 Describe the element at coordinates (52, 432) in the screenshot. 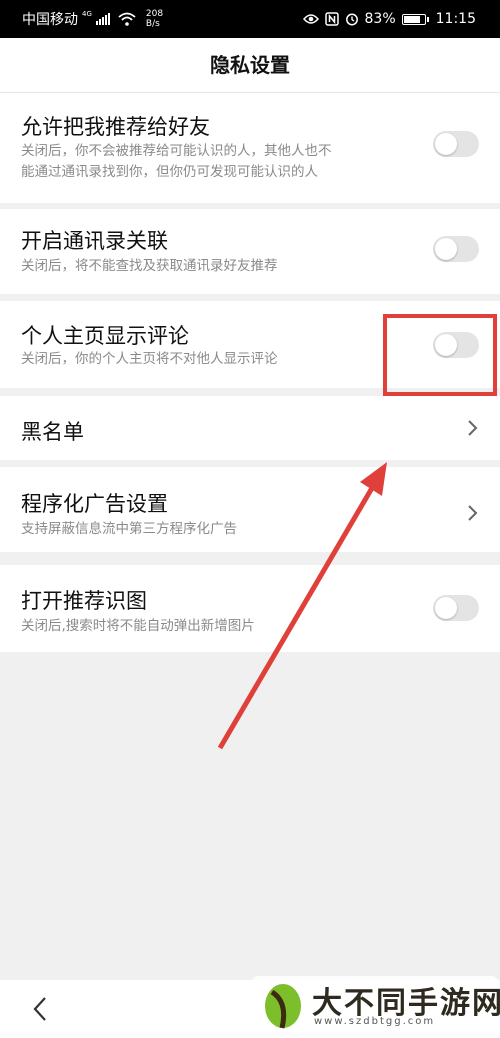

I see `setting-title: 黑名单` at that location.